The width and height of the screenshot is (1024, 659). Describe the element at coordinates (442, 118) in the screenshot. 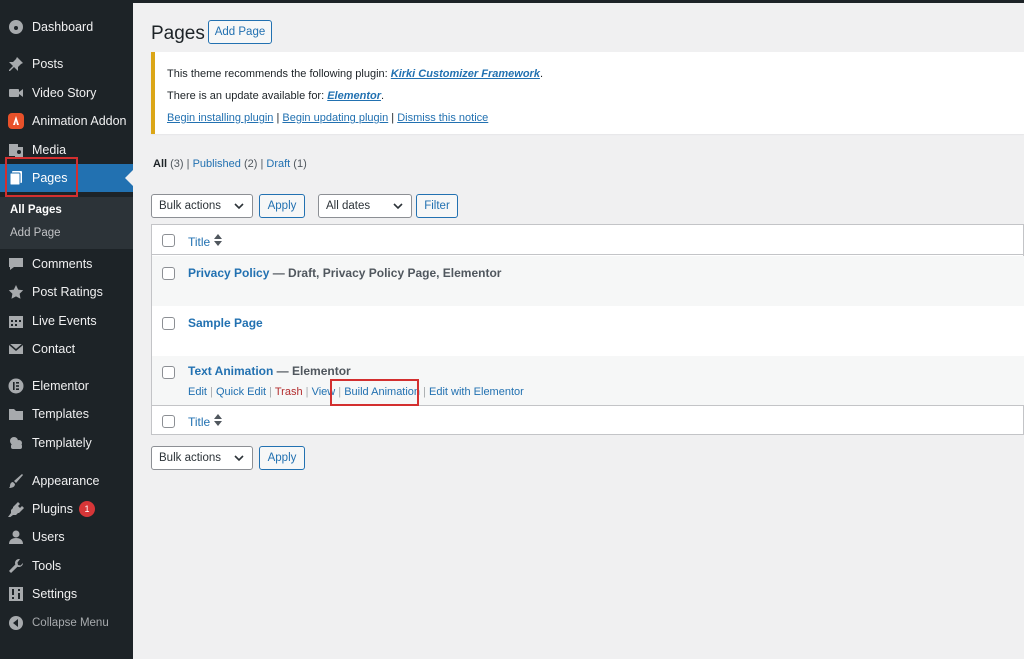

I see `dismiss-notice-link: Dismiss this notice` at that location.